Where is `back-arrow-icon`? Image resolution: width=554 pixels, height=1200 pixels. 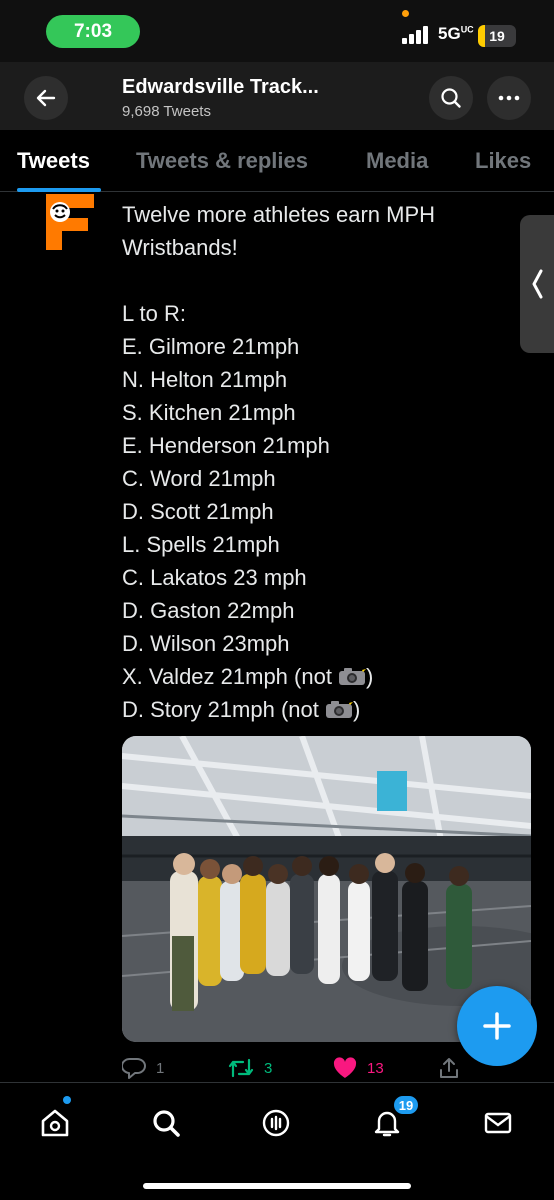 back-arrow-icon is located at coordinates (46, 98).